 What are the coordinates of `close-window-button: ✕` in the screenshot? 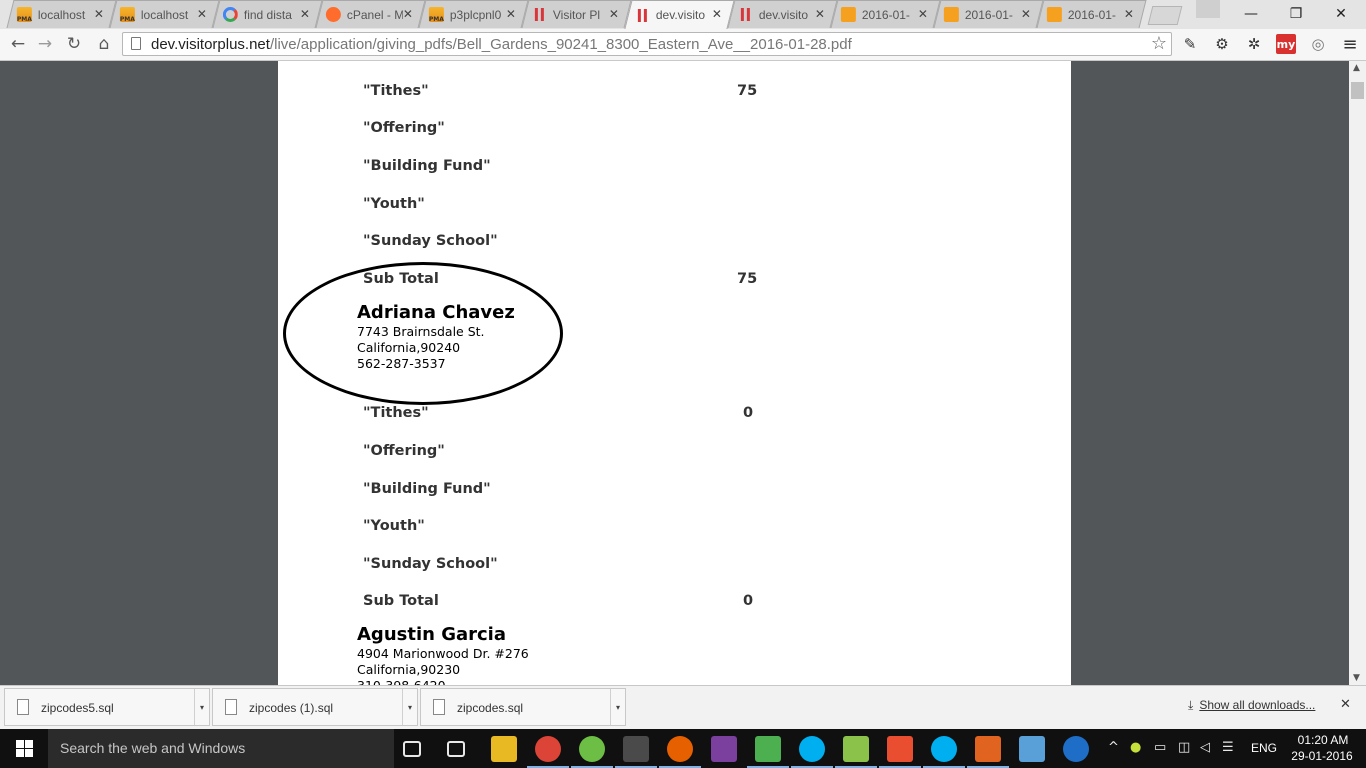 It's located at (1341, 14).